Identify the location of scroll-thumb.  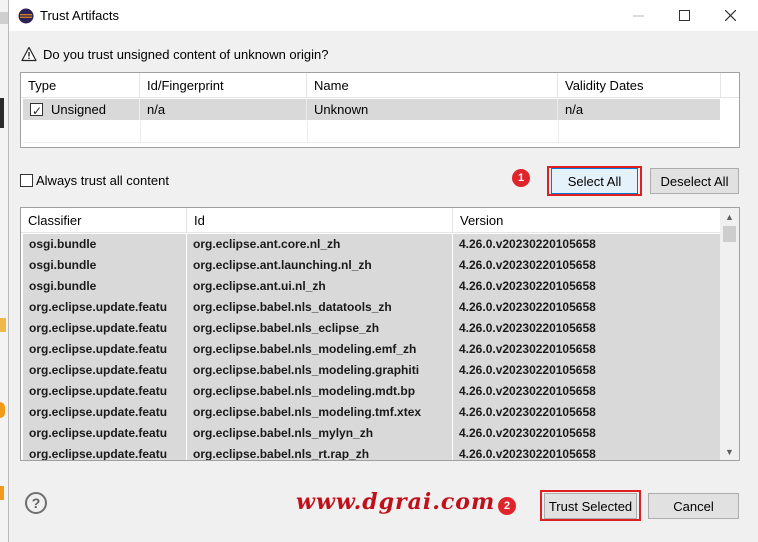
(729, 234).